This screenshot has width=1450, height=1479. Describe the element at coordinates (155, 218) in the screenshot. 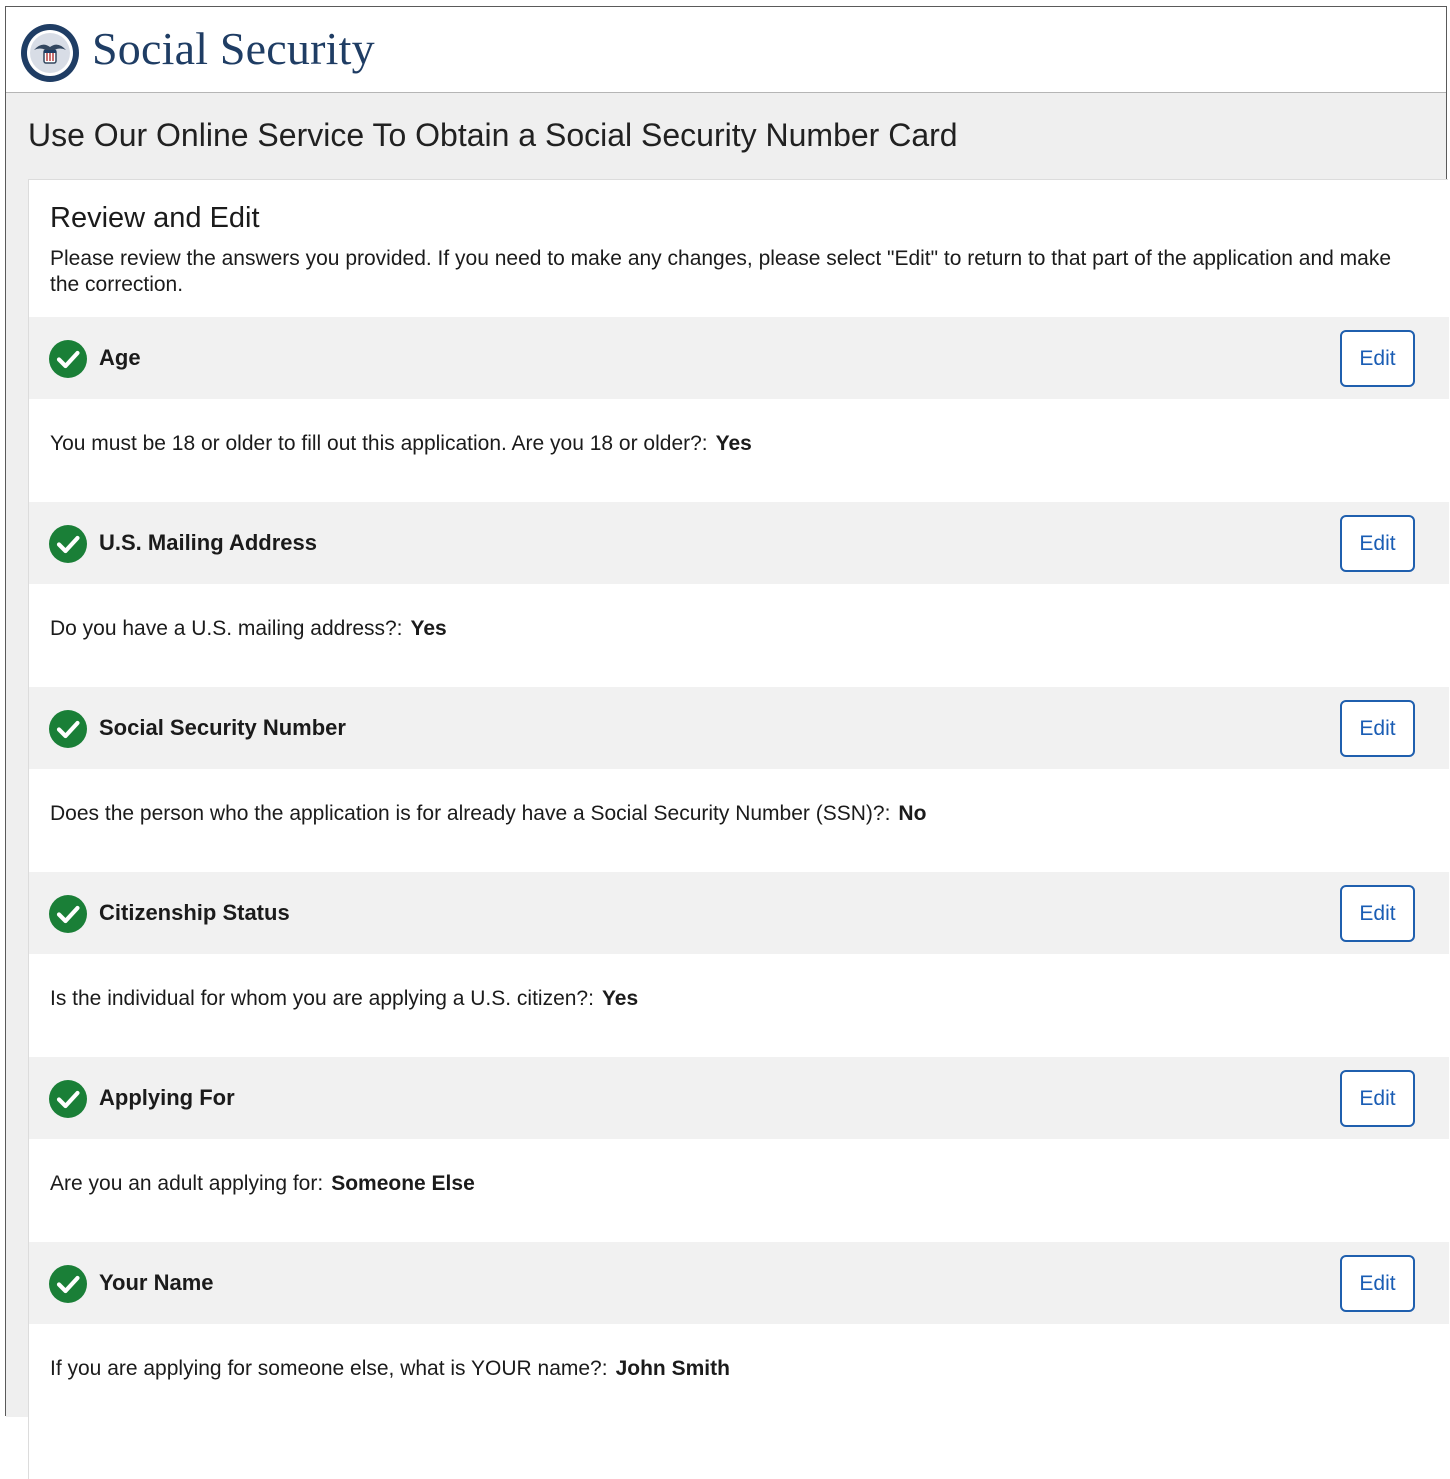

I see `review-title: Review and Edit` at that location.